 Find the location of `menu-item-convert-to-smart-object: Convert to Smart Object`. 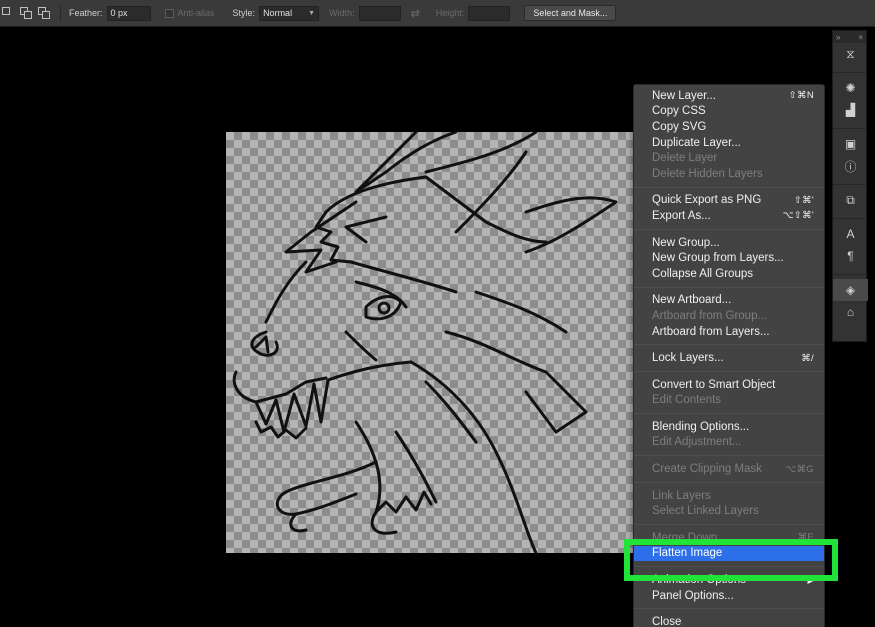

menu-item-convert-to-smart-object: Convert to Smart Object is located at coordinates (729, 385).